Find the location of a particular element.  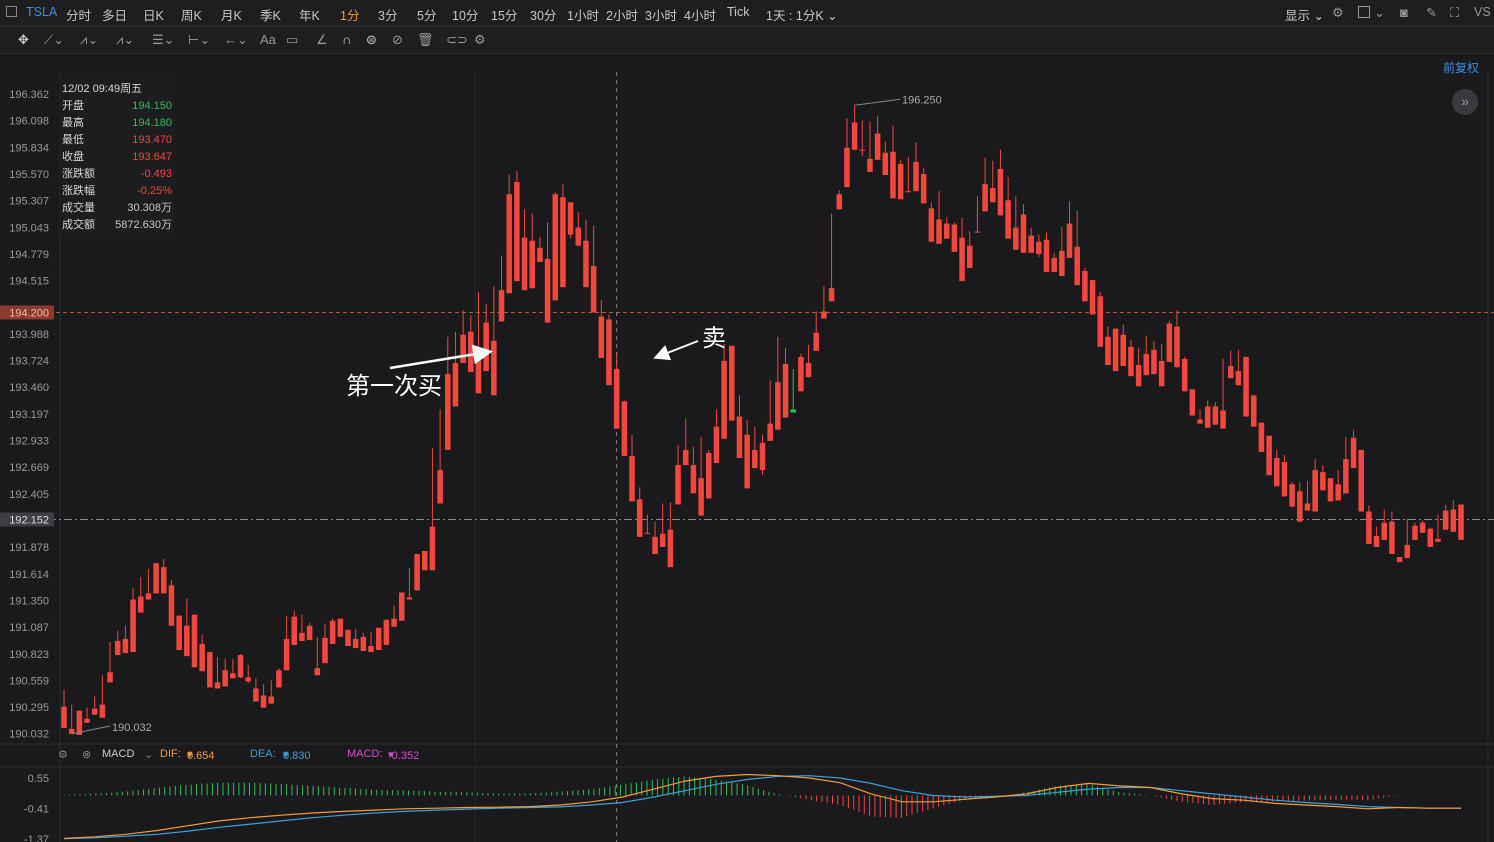

layout-icon is located at coordinates (1364, 12).